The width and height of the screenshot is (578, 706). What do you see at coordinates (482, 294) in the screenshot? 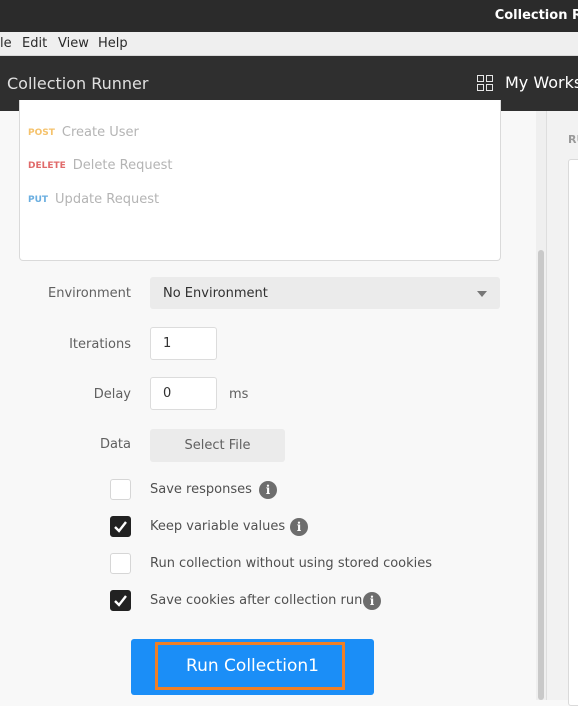
I see `caret-down-icon` at bounding box center [482, 294].